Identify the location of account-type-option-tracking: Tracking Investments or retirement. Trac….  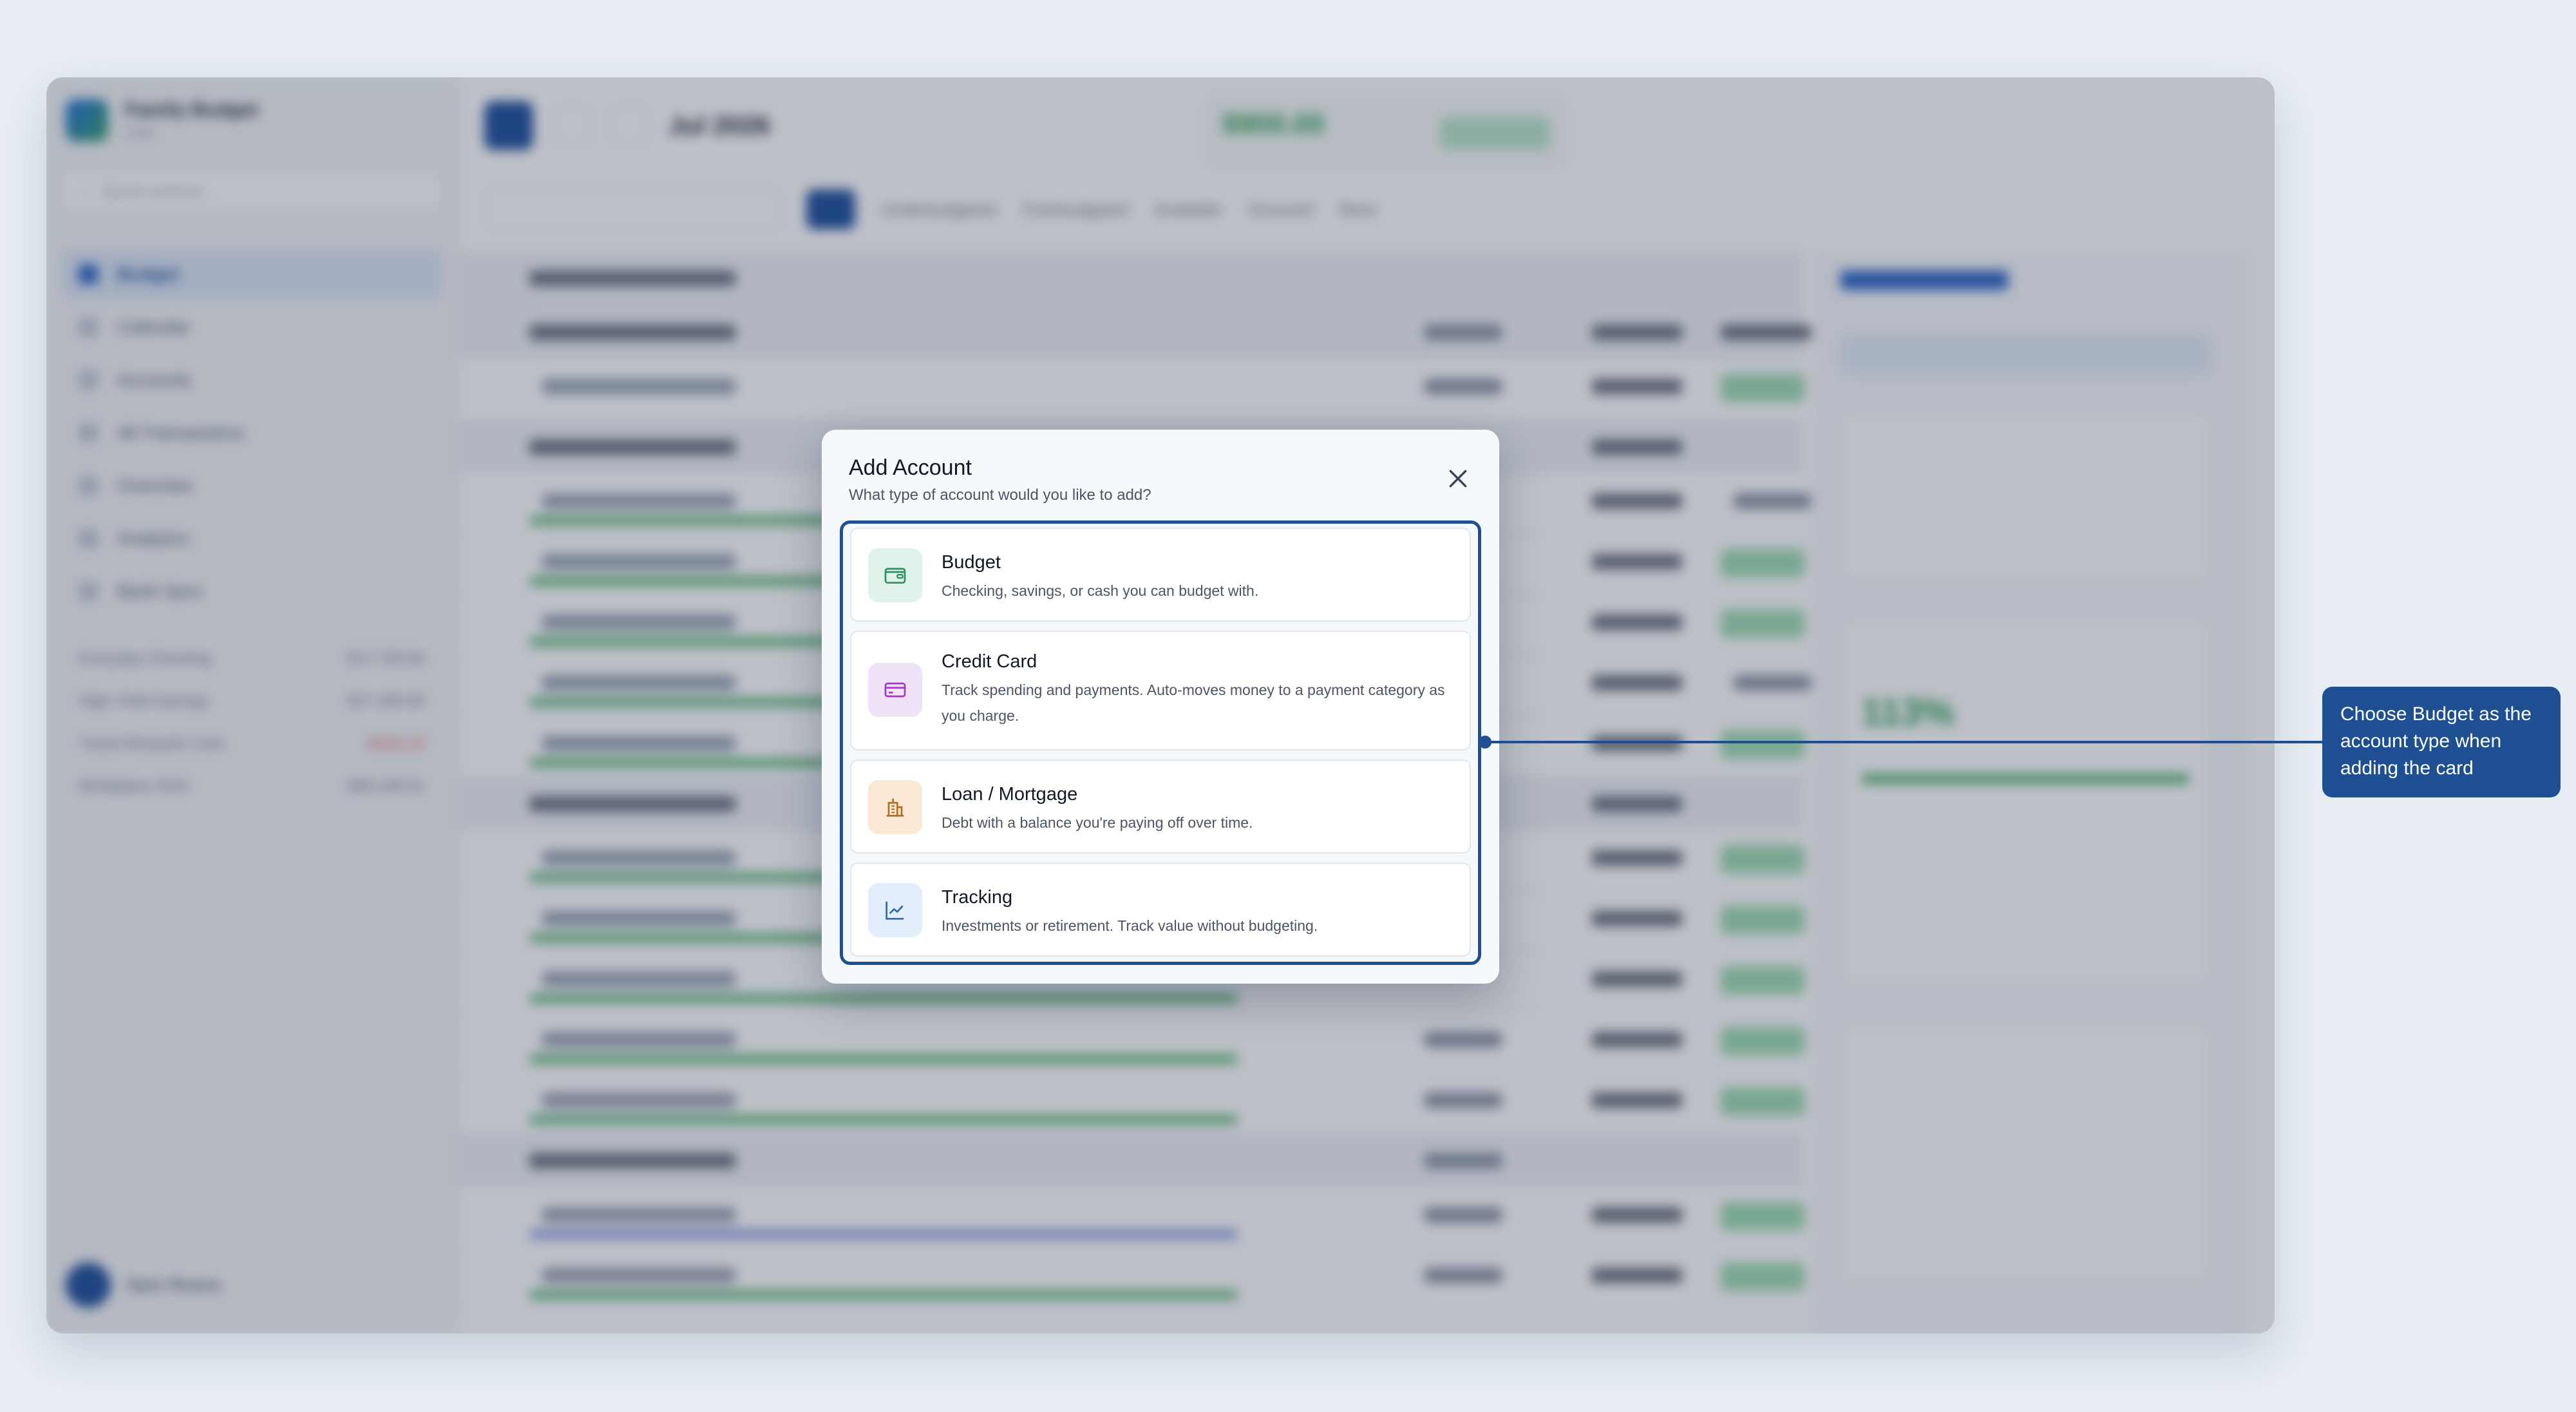
(1160, 910).